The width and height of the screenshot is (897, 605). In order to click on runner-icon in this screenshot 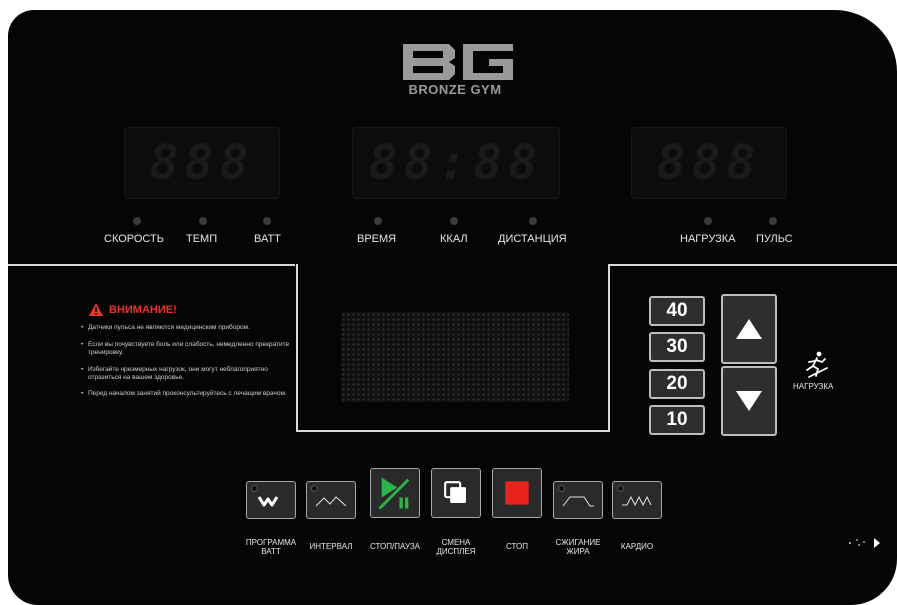, I will do `click(817, 364)`.